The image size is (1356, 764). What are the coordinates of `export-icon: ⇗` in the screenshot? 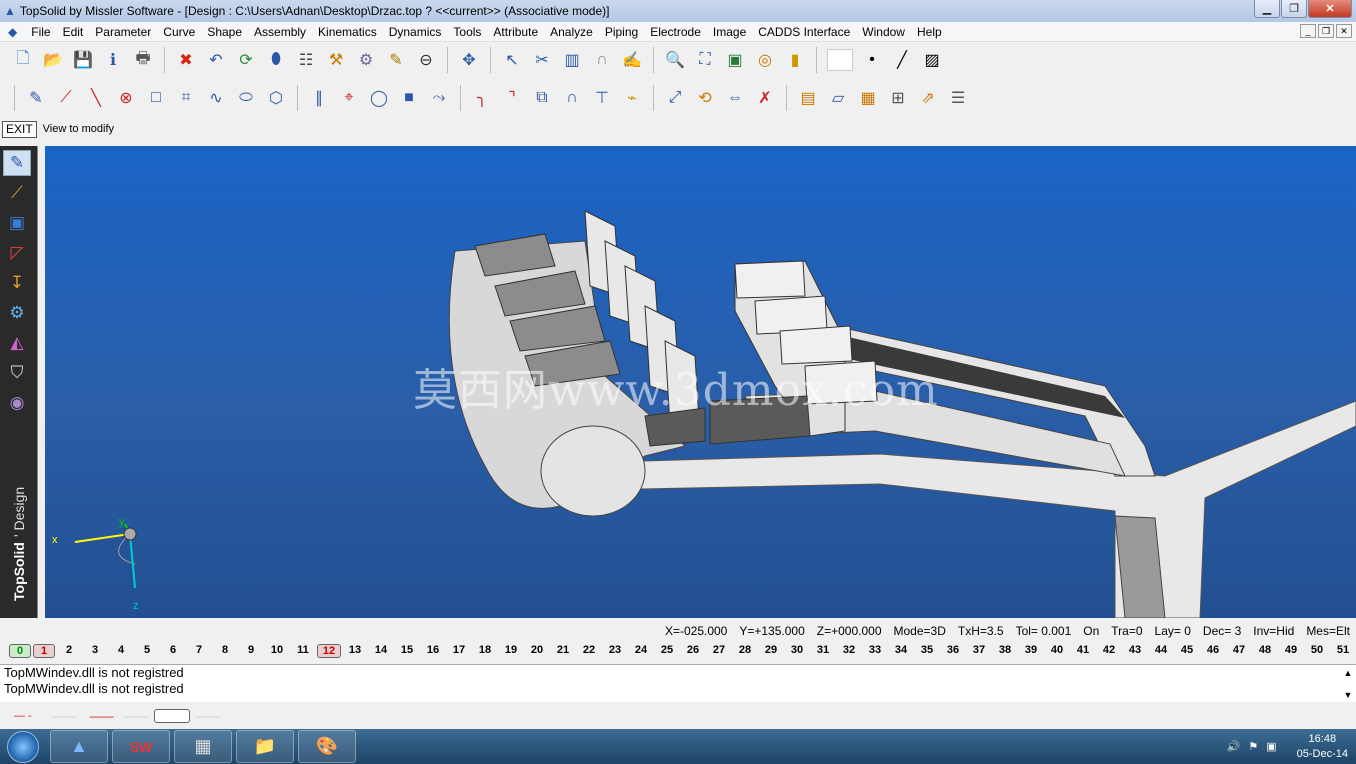 It's located at (928, 98).